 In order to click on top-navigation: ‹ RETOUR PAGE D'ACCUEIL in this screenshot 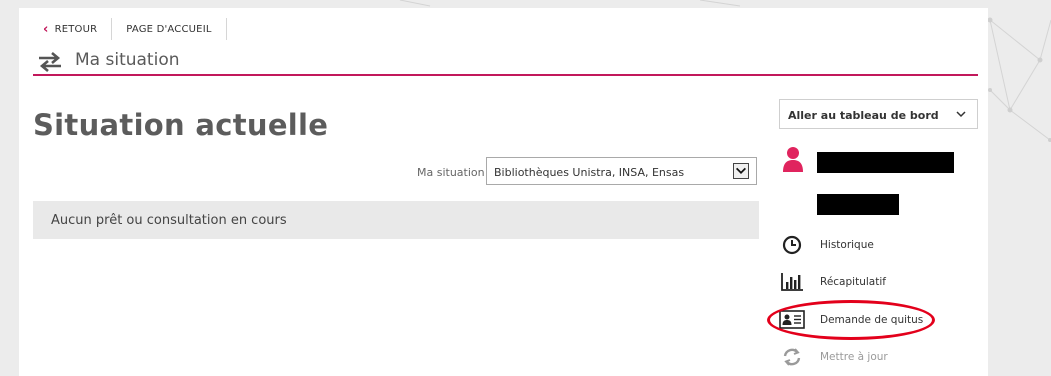, I will do `click(130, 29)`.